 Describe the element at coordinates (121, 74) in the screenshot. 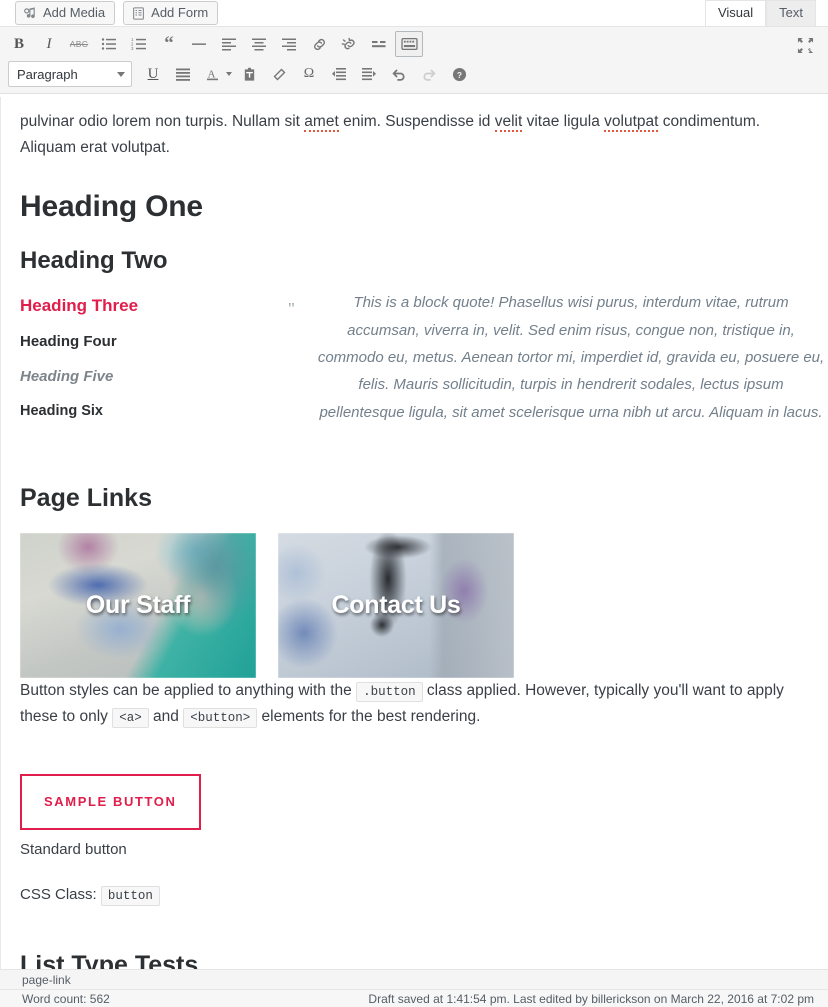

I see `chevron-down-icon` at that location.